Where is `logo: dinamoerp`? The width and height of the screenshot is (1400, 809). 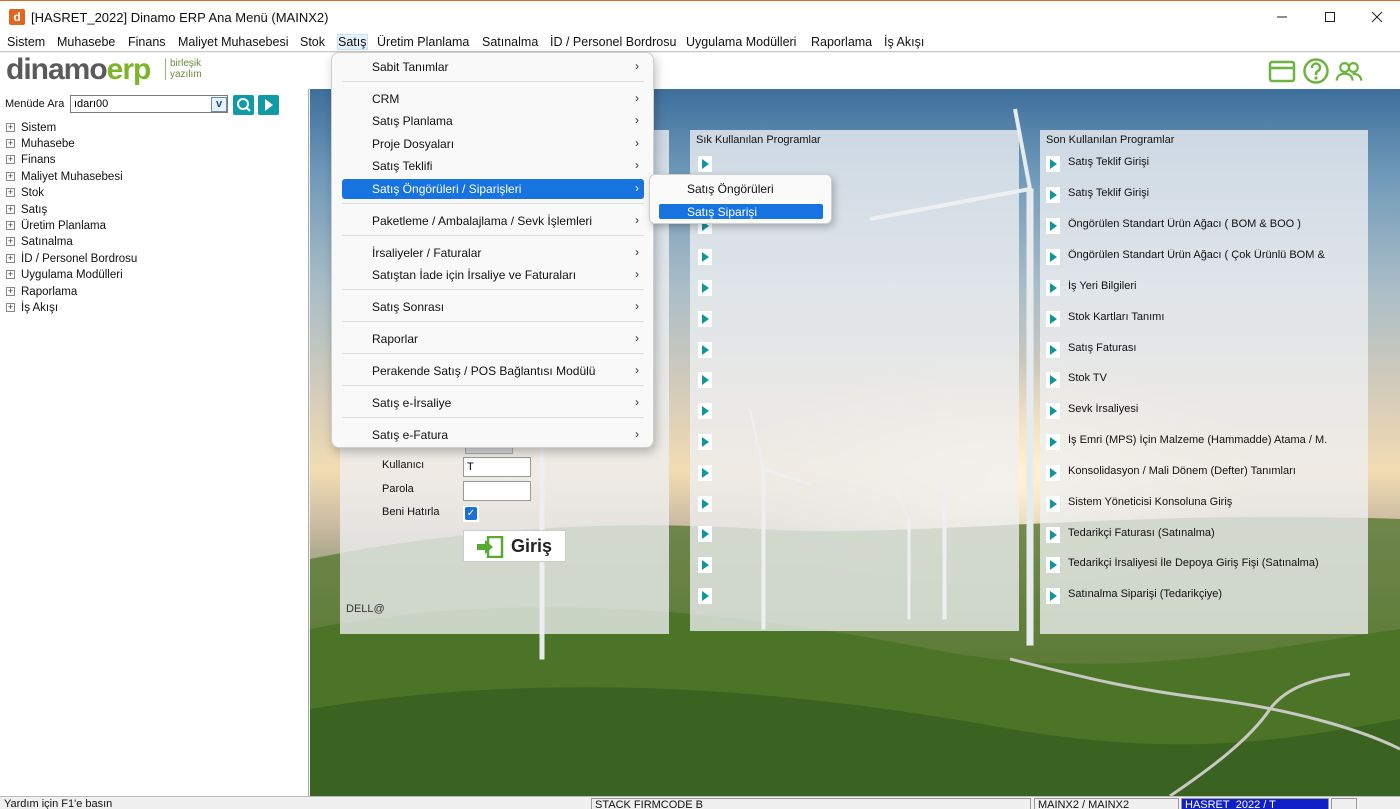 logo: dinamoerp is located at coordinates (78, 69).